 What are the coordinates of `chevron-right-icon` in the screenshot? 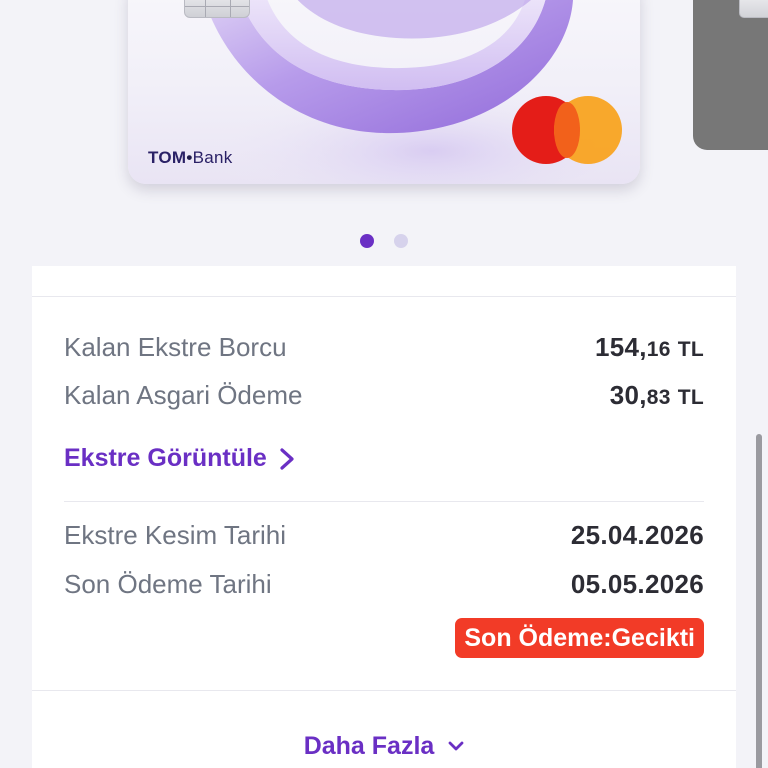 It's located at (287, 458).